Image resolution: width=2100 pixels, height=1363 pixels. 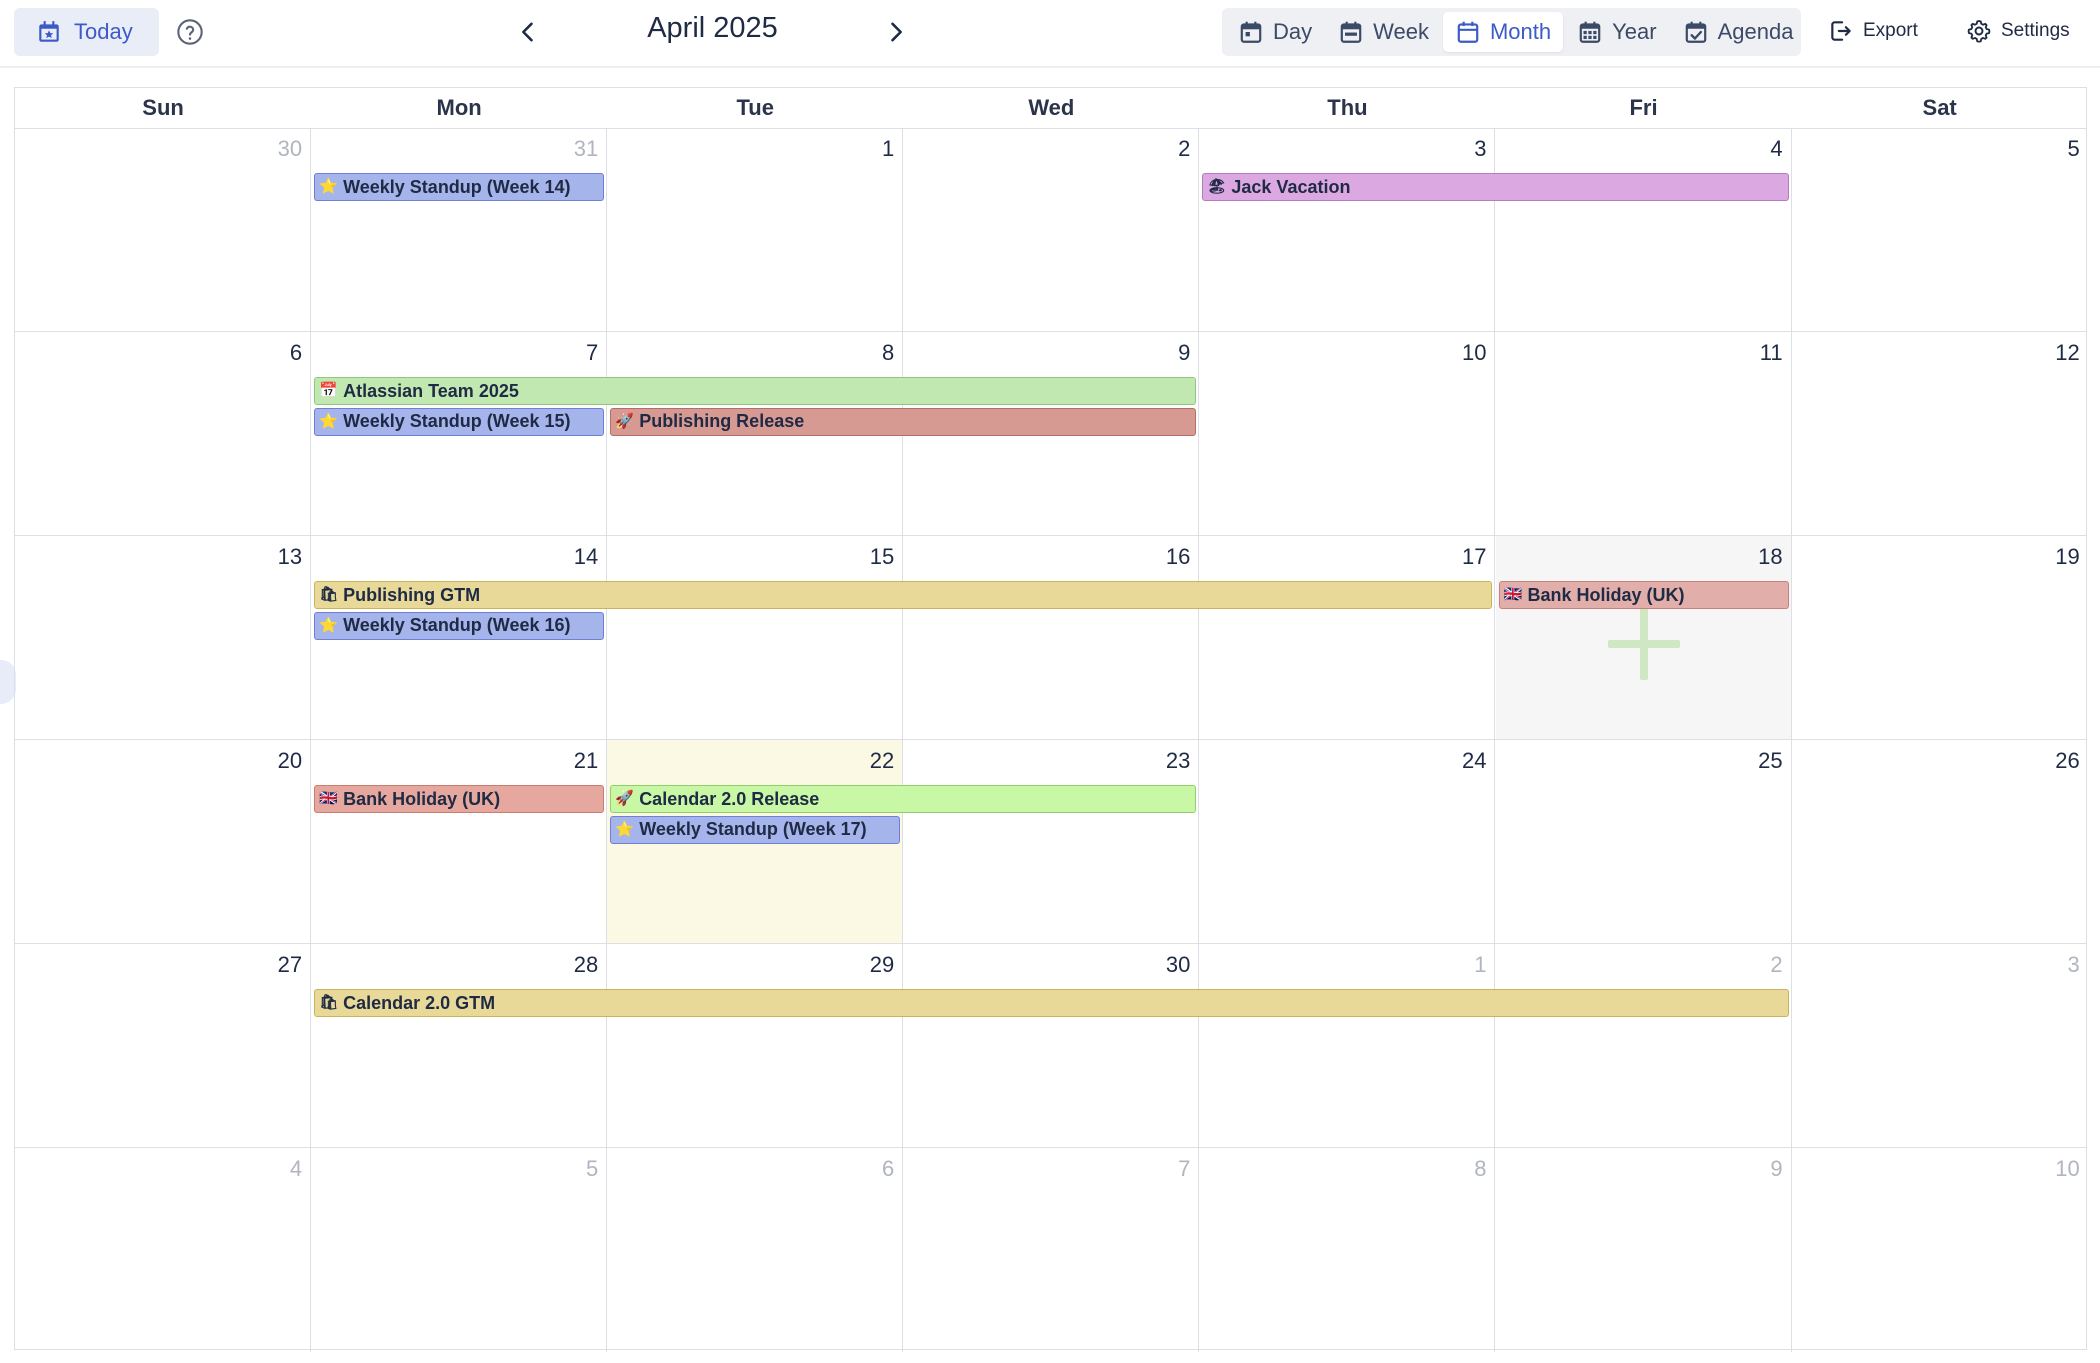 I want to click on calendar-event: ⭐ Weekly Standup (Week 17), so click(x=755, y=829).